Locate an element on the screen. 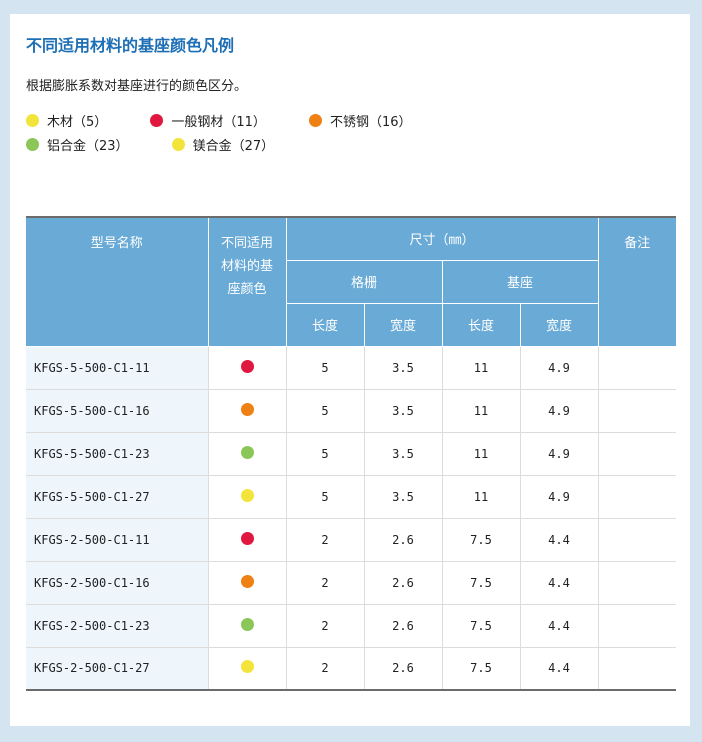 This screenshot has height=742, width=702. header-color: 不同适用材料的基座颜色 is located at coordinates (247, 281).